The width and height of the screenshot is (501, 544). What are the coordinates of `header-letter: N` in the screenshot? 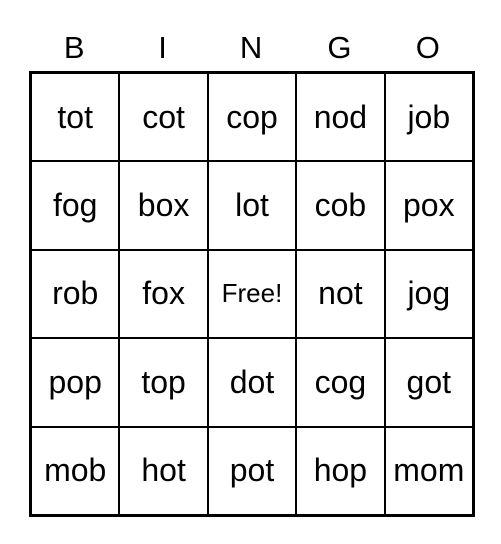 It's located at (251, 47).